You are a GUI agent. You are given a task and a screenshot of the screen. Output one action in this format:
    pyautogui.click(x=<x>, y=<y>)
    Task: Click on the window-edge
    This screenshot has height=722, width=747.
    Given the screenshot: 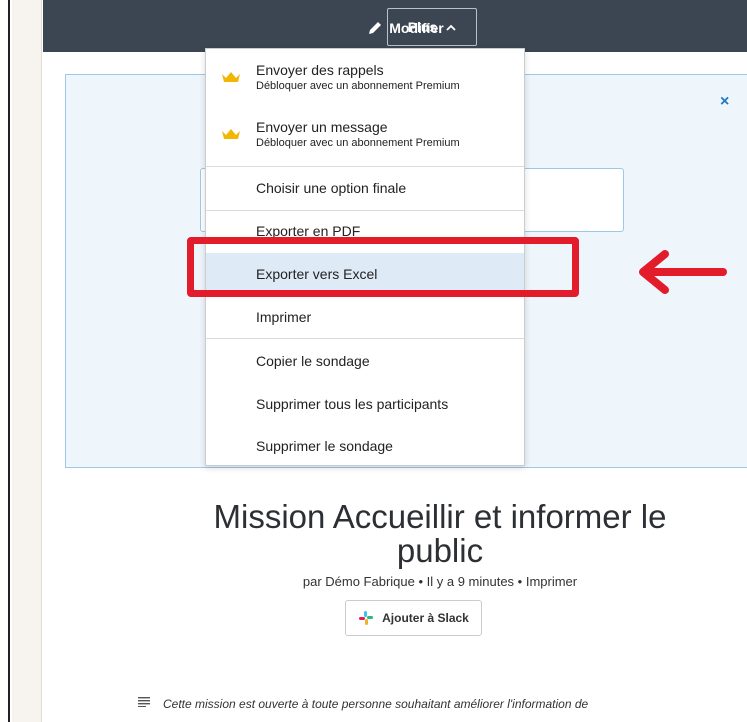 What is the action you would take?
    pyautogui.click(x=5, y=361)
    